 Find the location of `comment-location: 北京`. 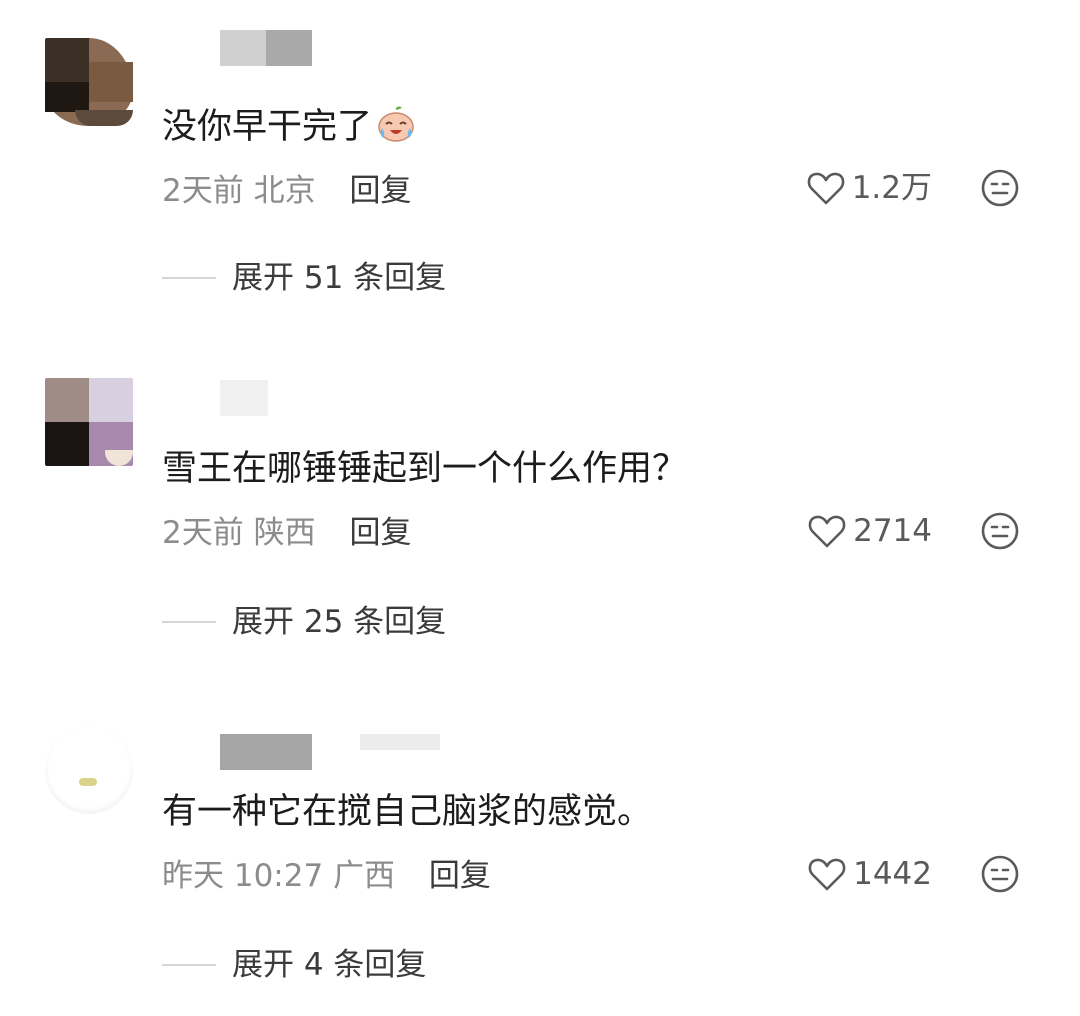

comment-location: 北京 is located at coordinates (284, 191).